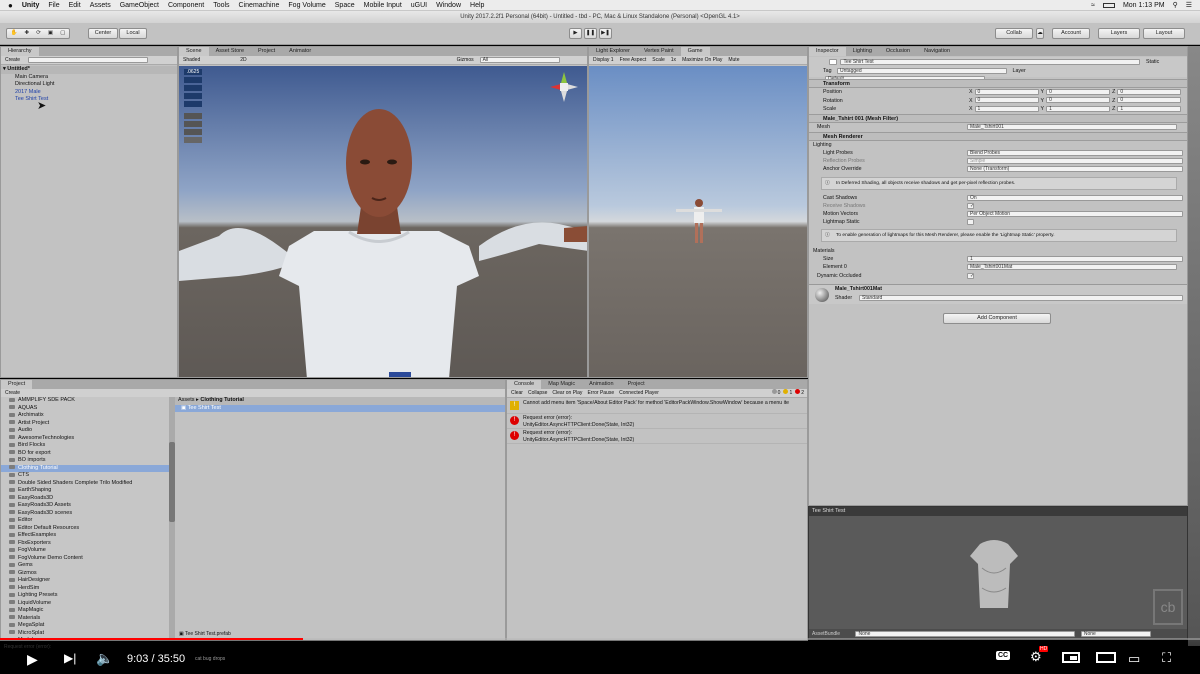  What do you see at coordinates (998, 251) in the screenshot?
I see `materials-foldout: Materials` at bounding box center [998, 251].